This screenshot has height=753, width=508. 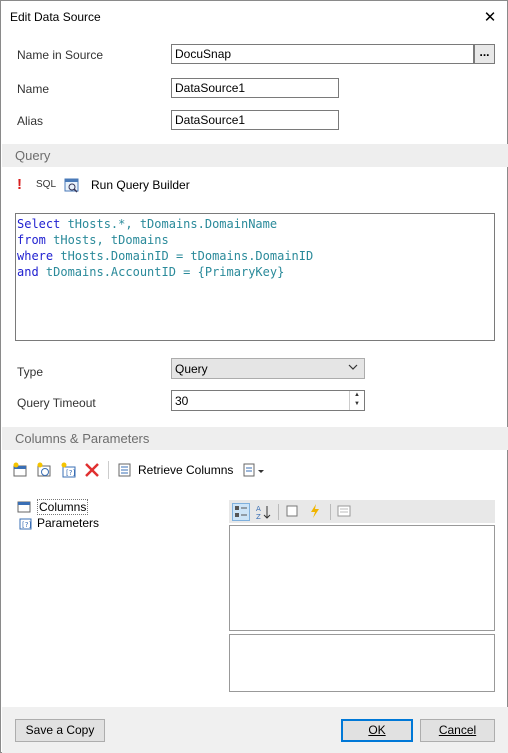 I want to click on tree-item-parameters: [?] Parameters, so click(x=58, y=523).